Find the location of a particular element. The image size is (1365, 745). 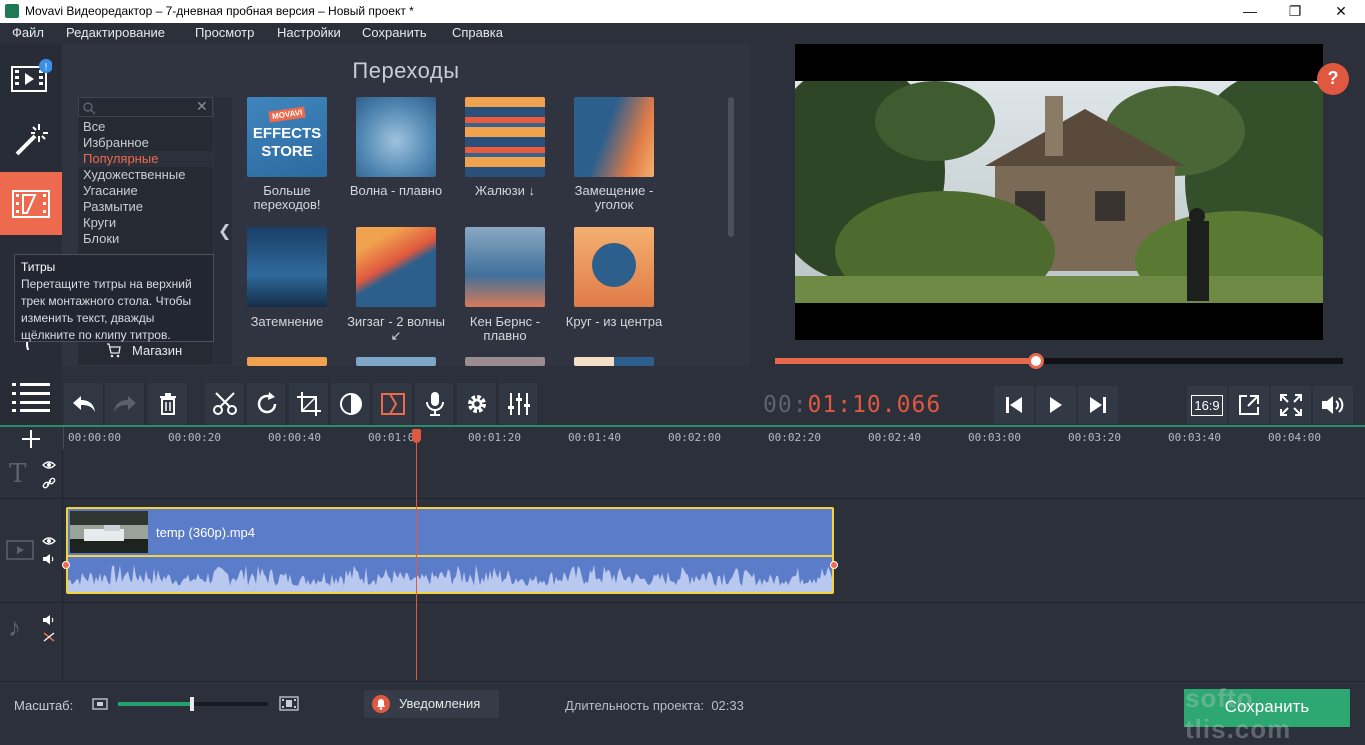

menu-view: Просмотр is located at coordinates (224, 32).